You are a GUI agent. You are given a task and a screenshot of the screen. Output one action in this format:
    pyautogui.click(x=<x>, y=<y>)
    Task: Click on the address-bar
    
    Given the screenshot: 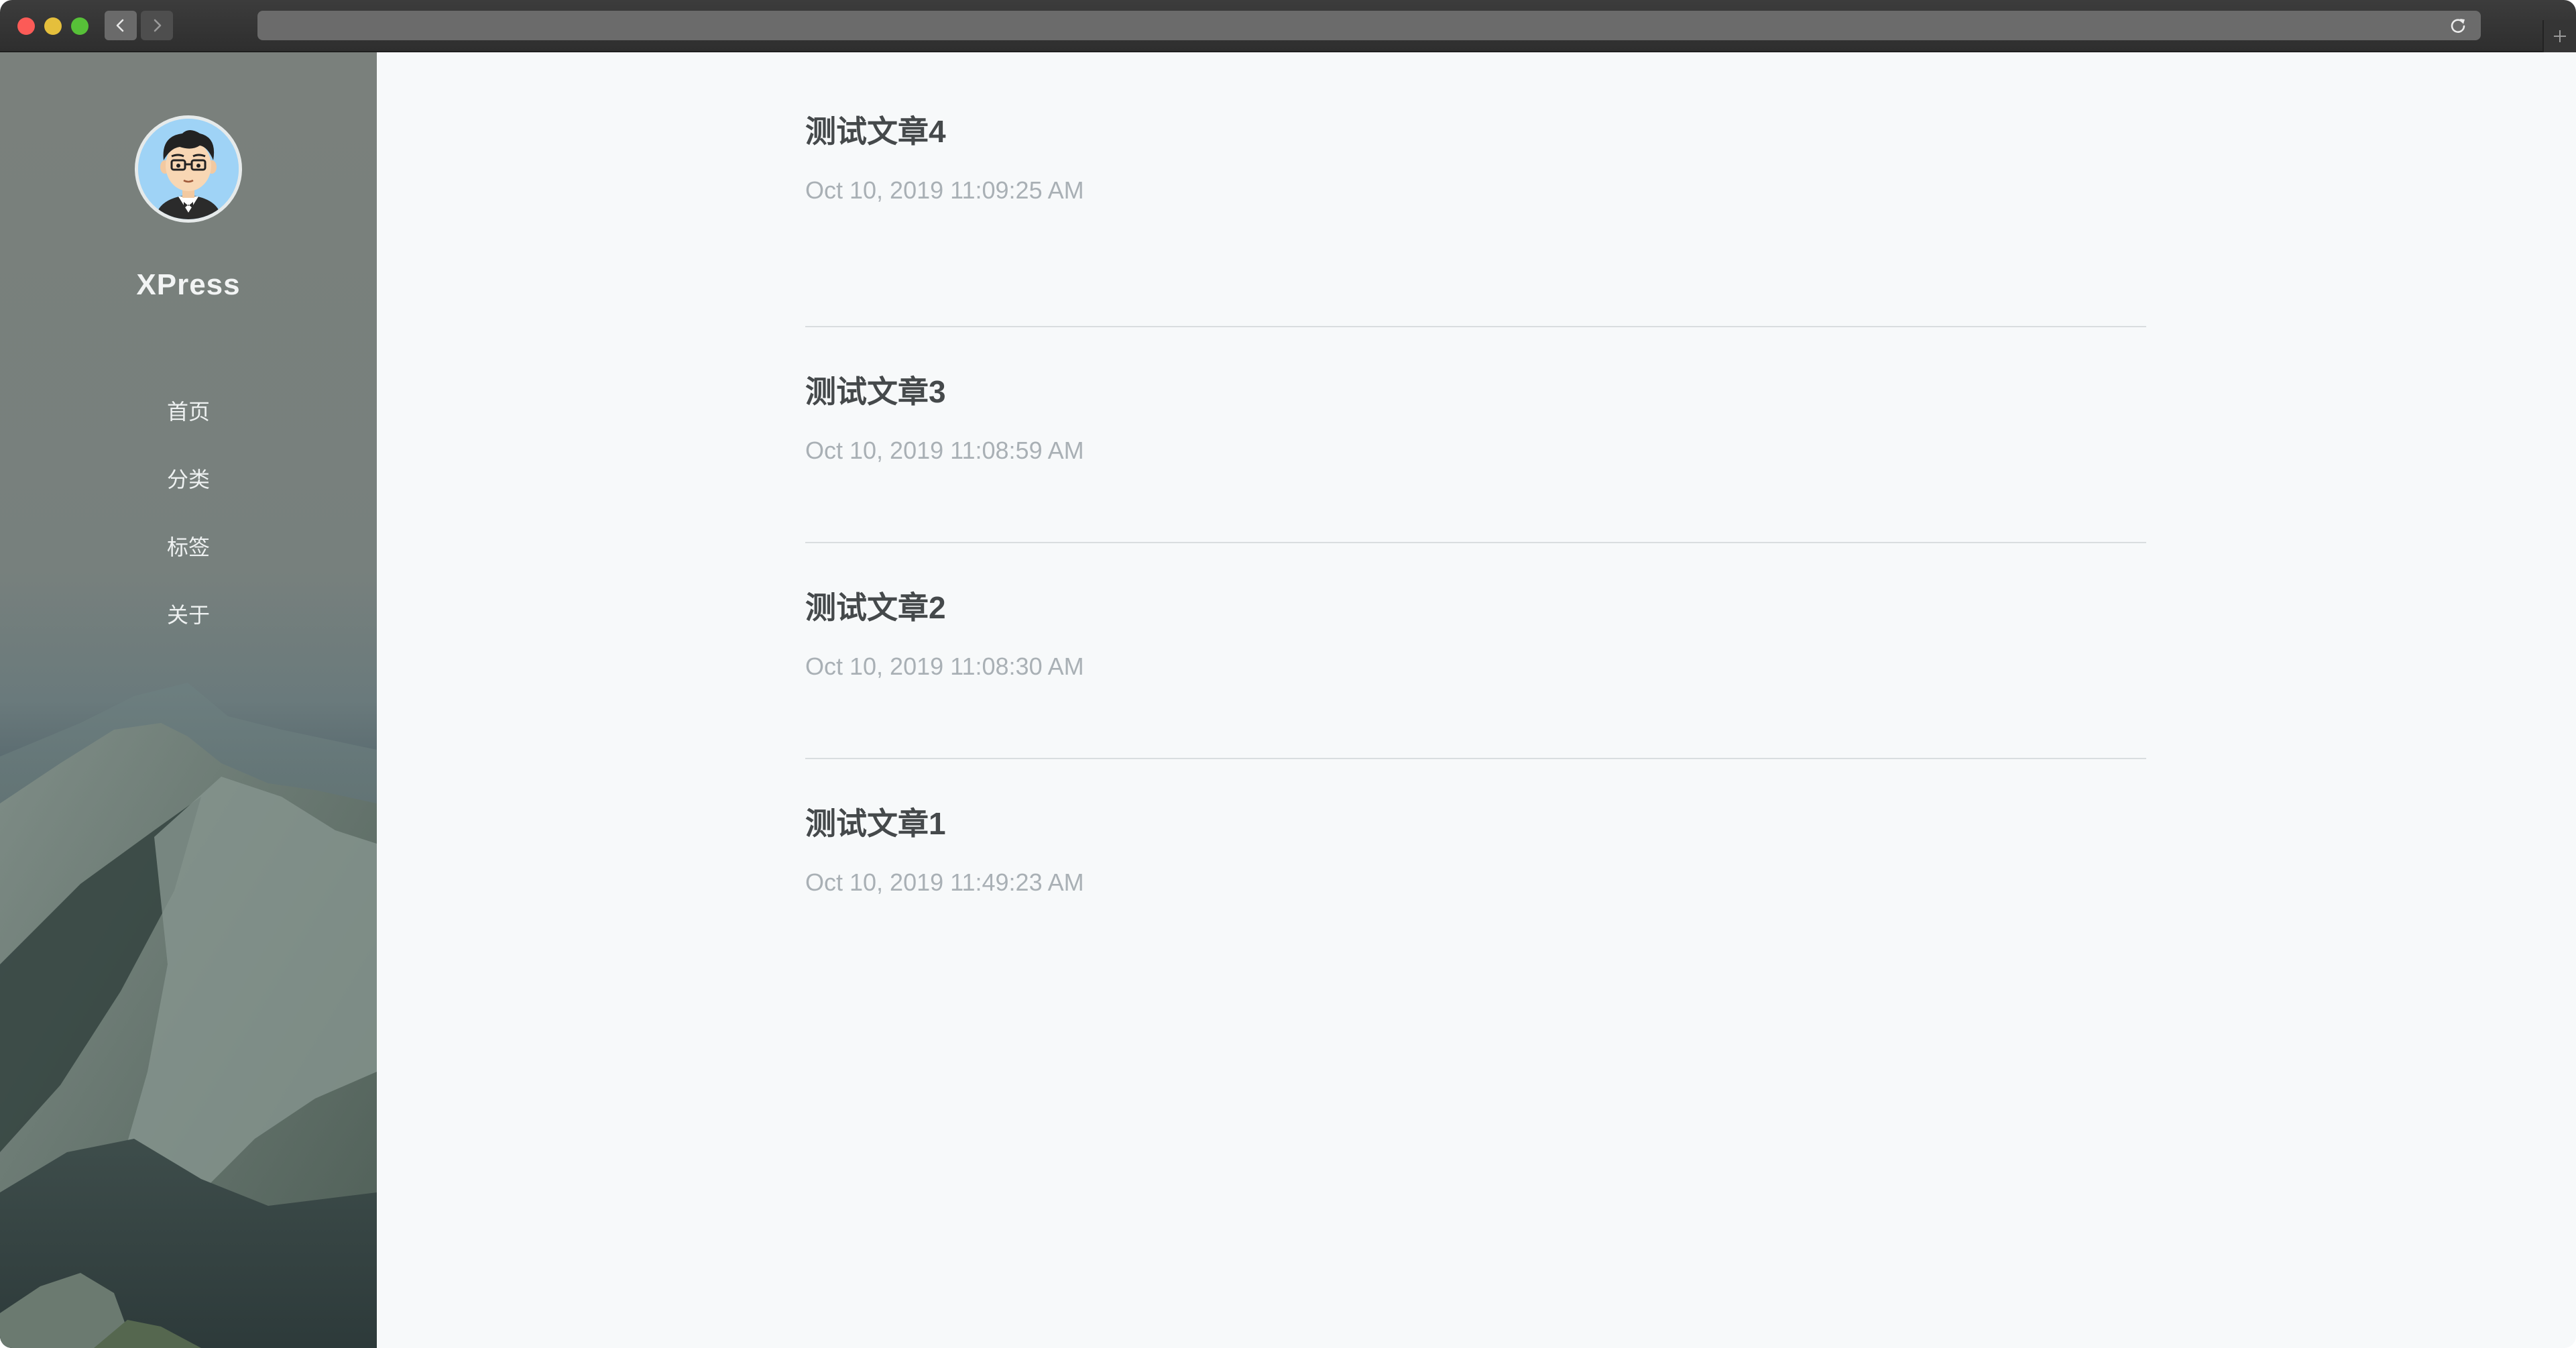 What is the action you would take?
    pyautogui.click(x=1369, y=25)
    